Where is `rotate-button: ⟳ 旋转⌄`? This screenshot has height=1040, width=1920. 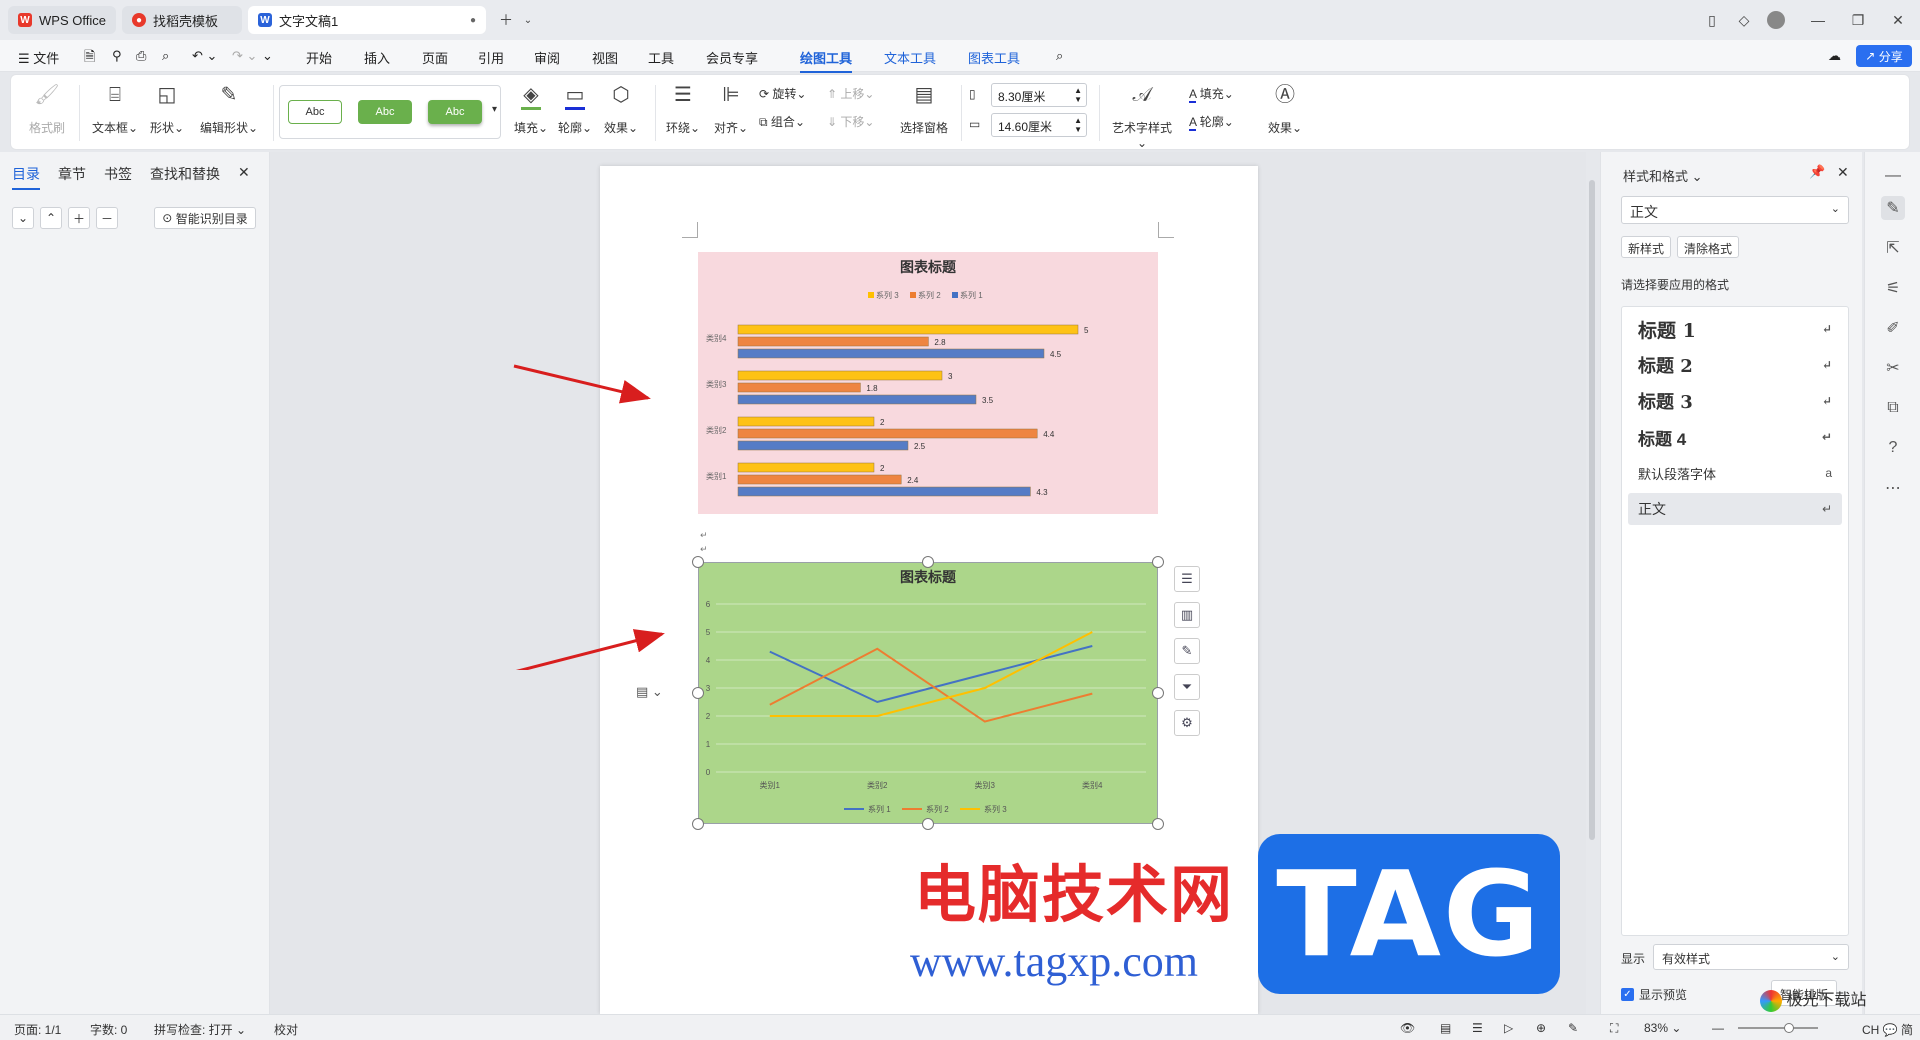
rotate-button: ⟳ 旋转⌄ is located at coordinates (789, 93).